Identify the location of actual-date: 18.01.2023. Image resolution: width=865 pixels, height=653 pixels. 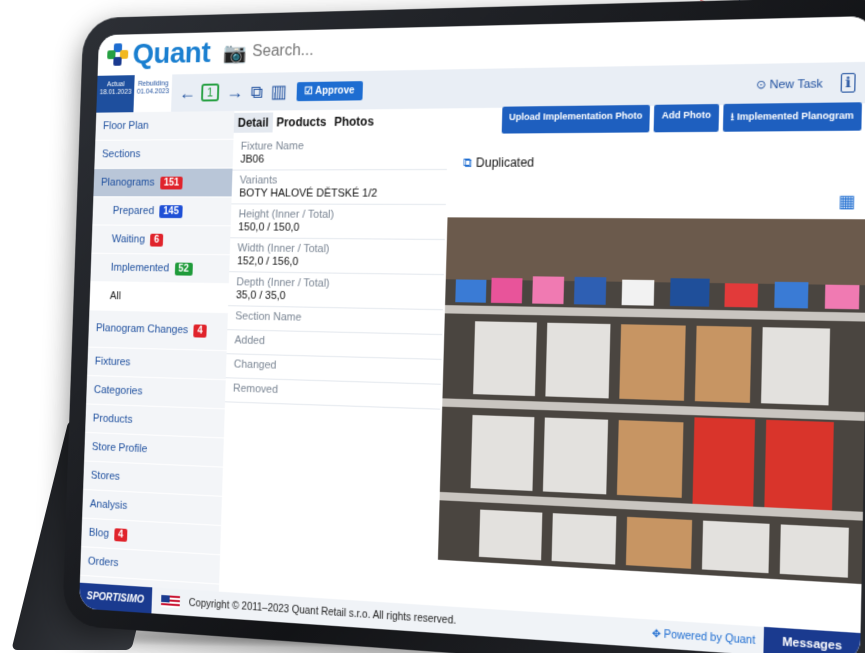
(115, 92).